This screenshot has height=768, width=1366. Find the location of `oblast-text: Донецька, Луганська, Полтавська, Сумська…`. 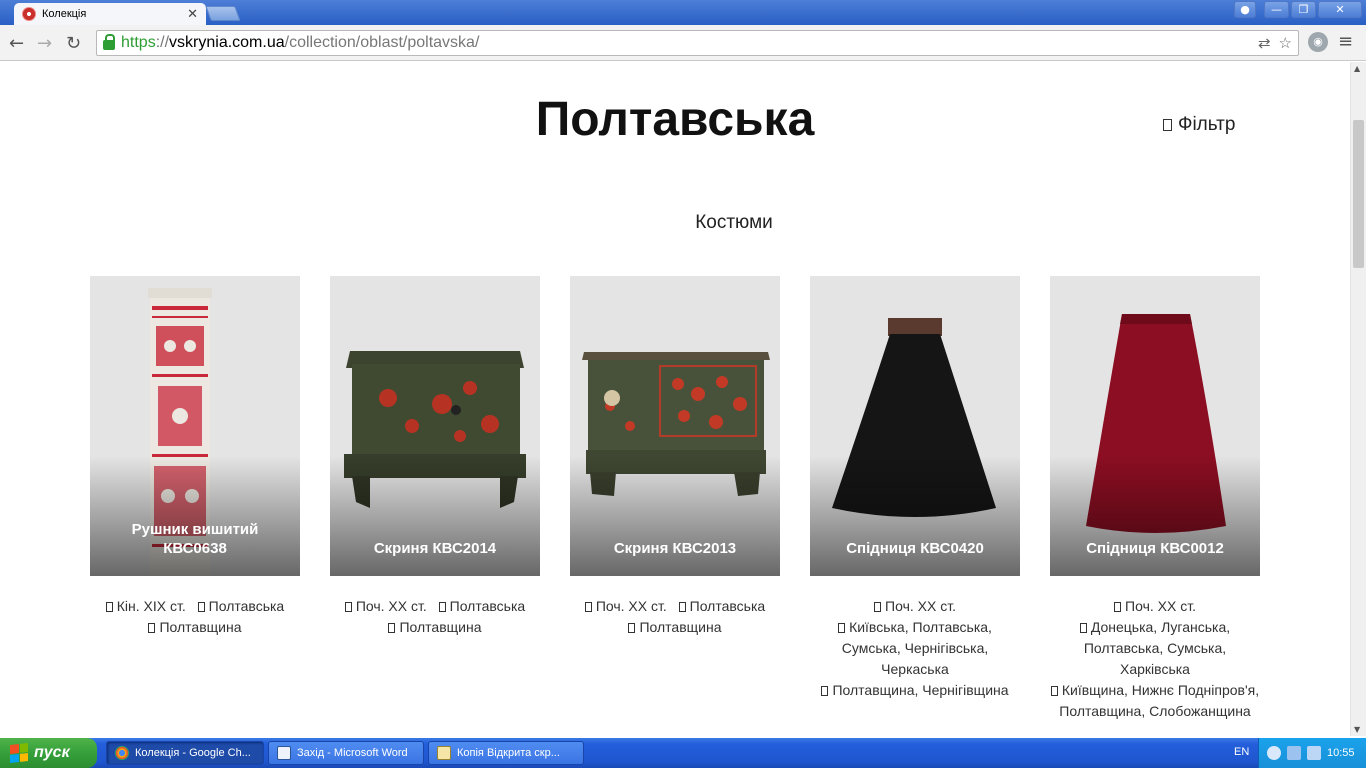

oblast-text: Донецька, Луганська, Полтавська, Сумська… is located at coordinates (1157, 648).